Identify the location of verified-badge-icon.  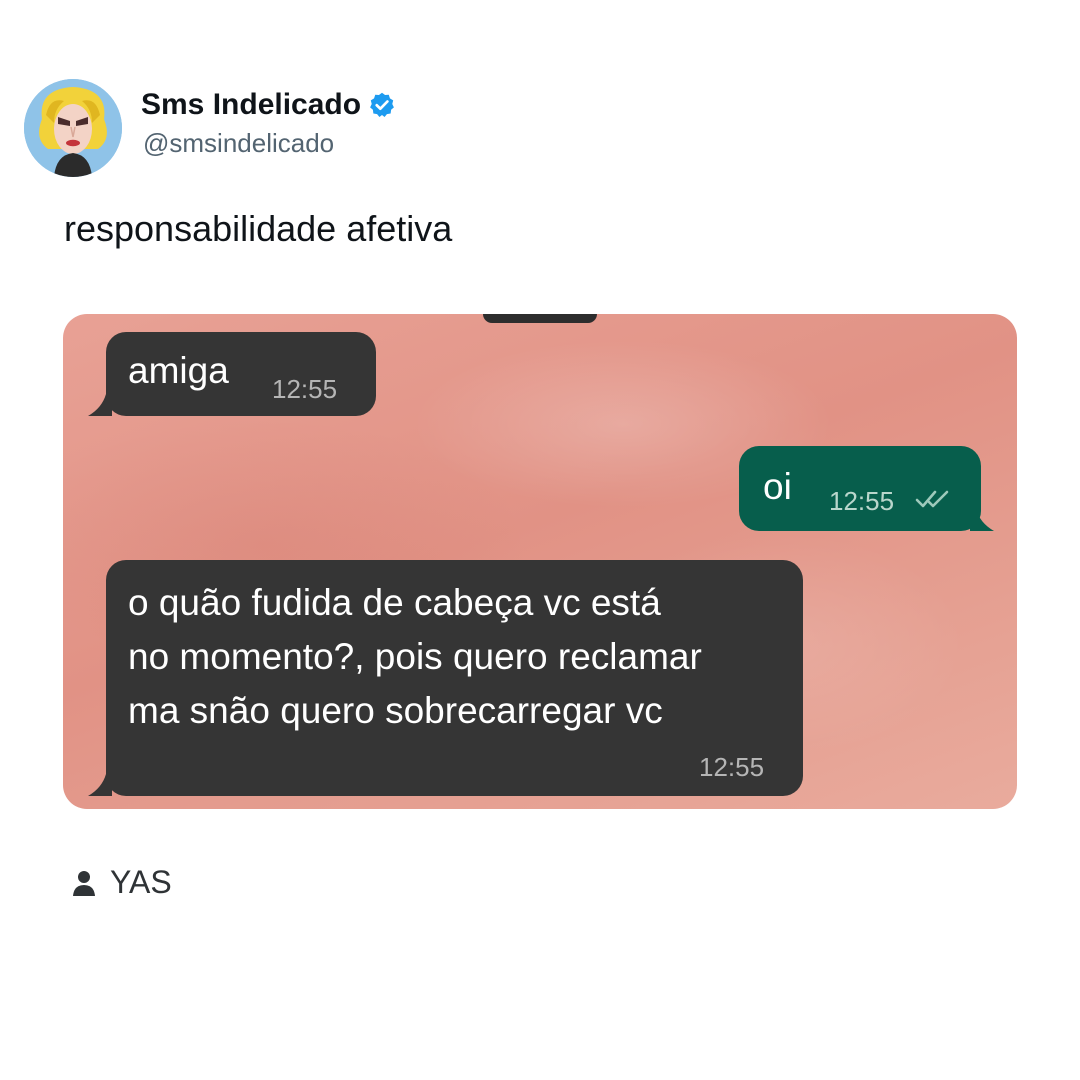
(382, 105).